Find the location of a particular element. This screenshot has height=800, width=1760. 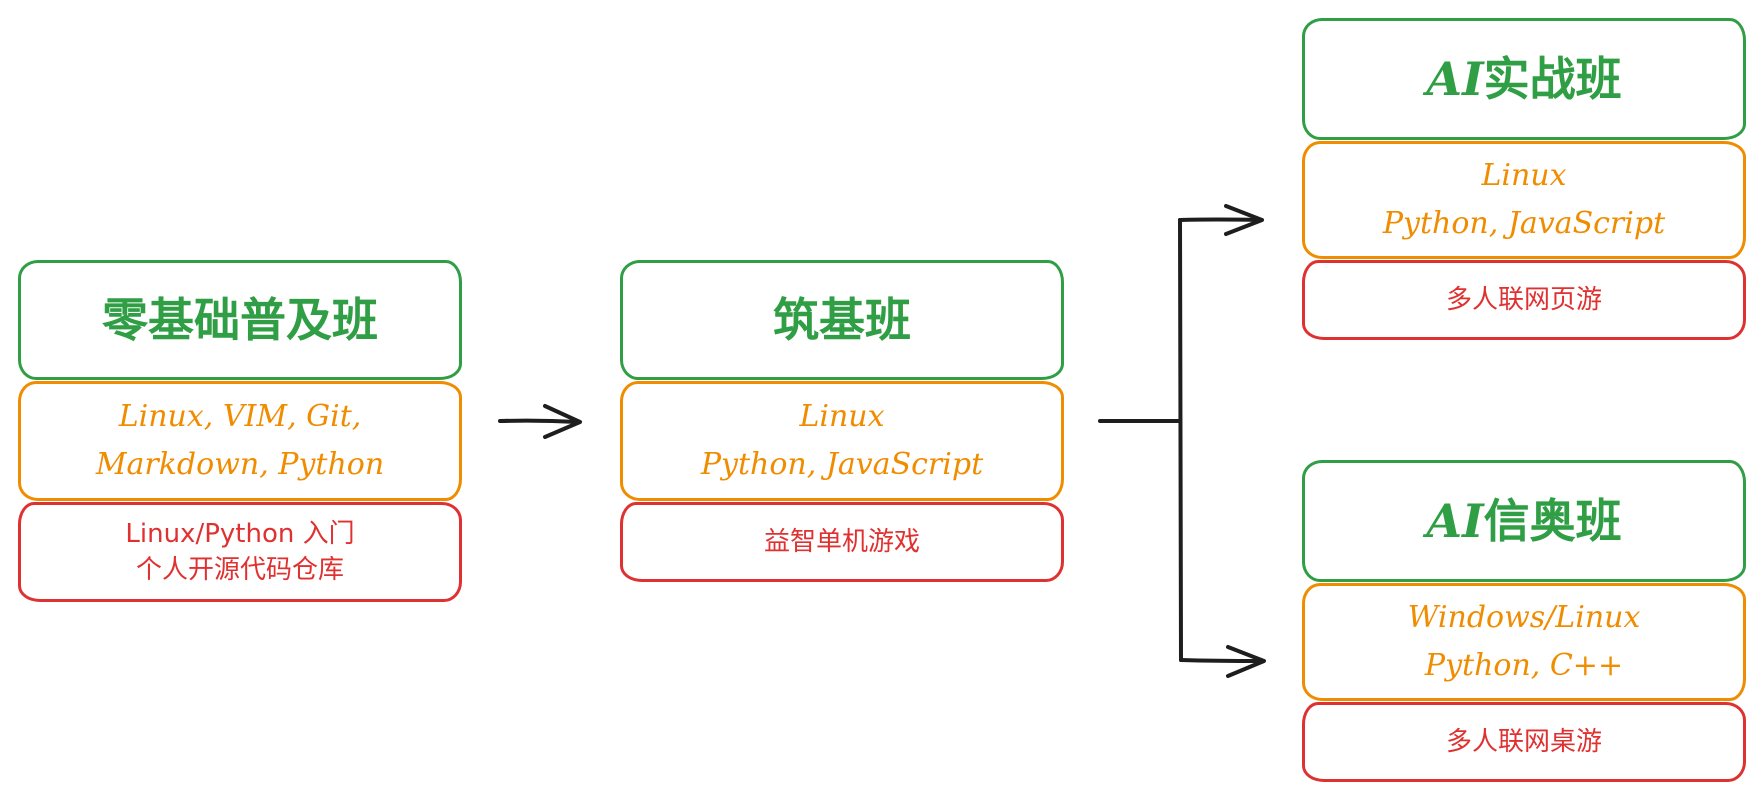

stage-foundation-project-line-1: 益智单机游戏 is located at coordinates (841, 542).